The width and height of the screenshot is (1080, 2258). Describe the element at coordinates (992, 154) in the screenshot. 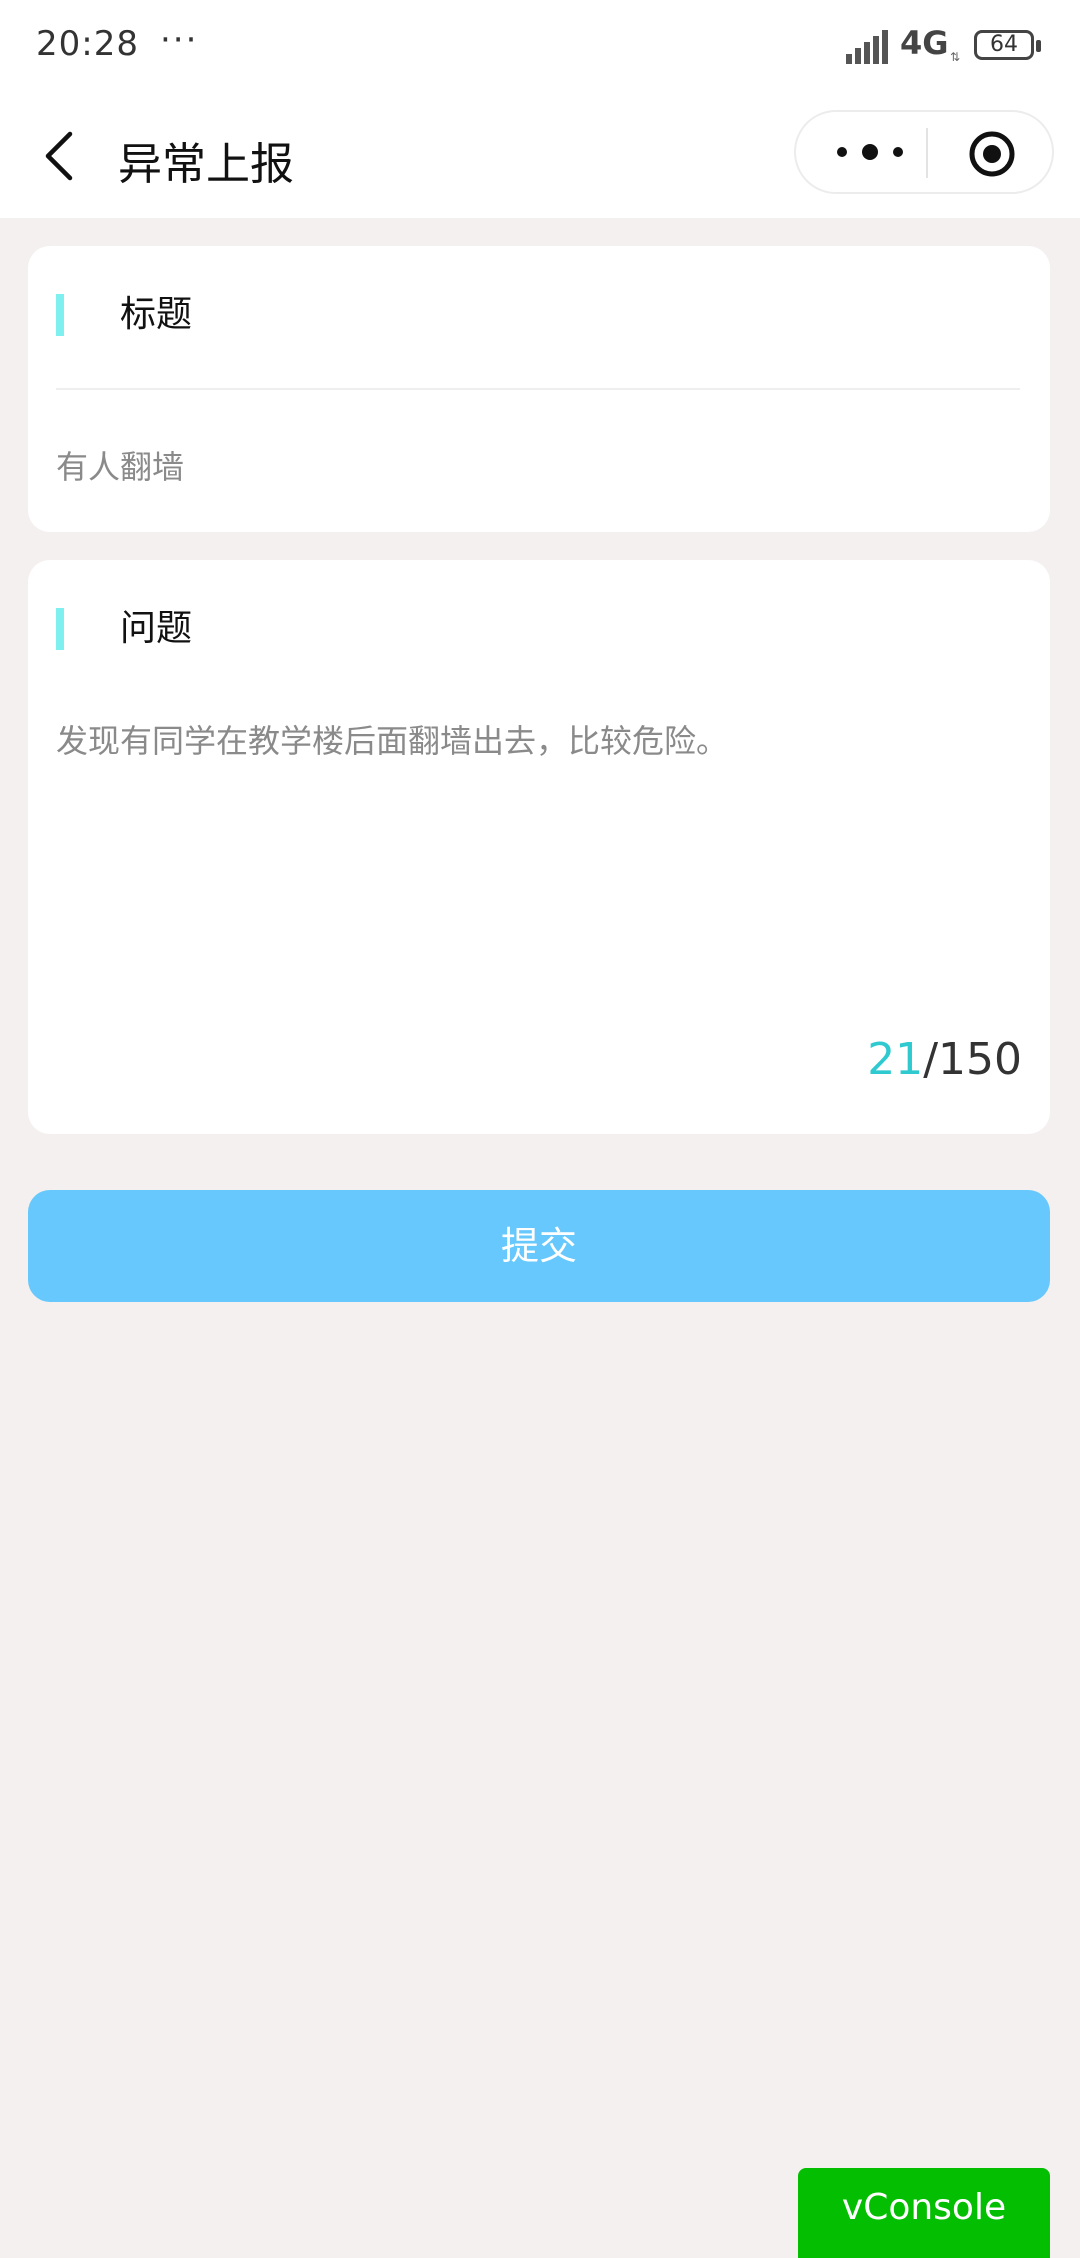

I see `target-icon` at that location.